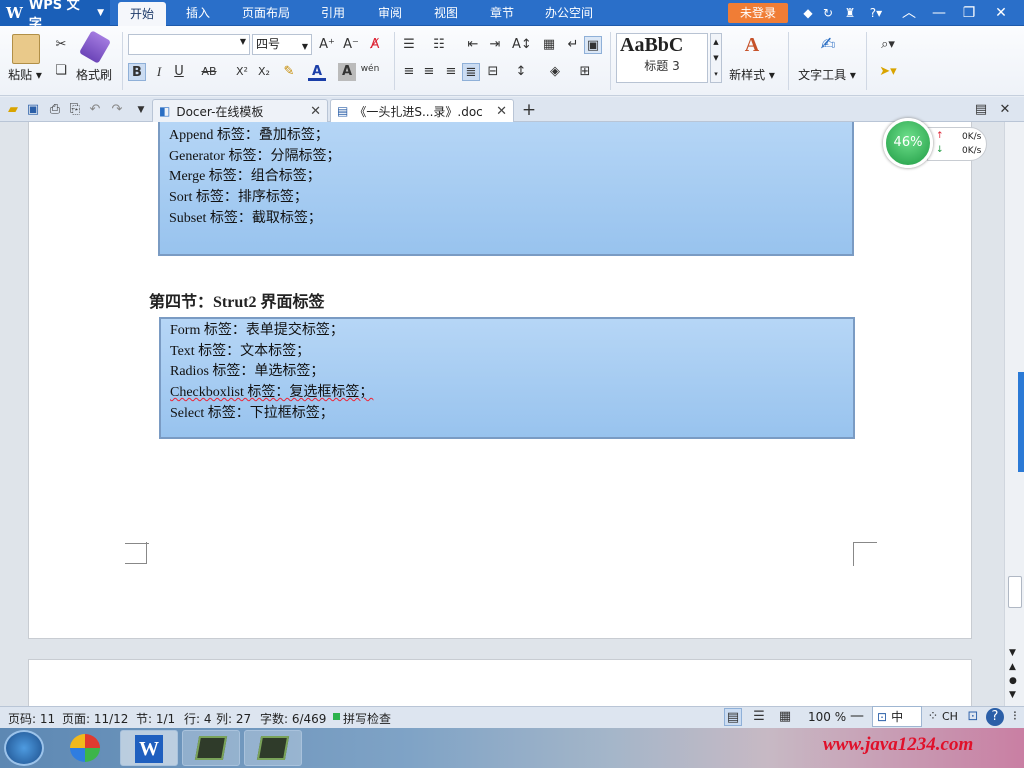  Describe the element at coordinates (888, 72) in the screenshot. I see `select-pointer-icon: ➤▾` at that location.